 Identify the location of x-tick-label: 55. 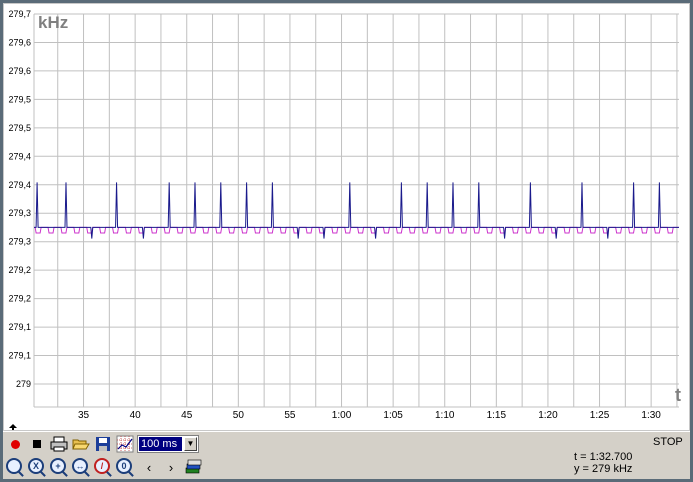
(290, 415).